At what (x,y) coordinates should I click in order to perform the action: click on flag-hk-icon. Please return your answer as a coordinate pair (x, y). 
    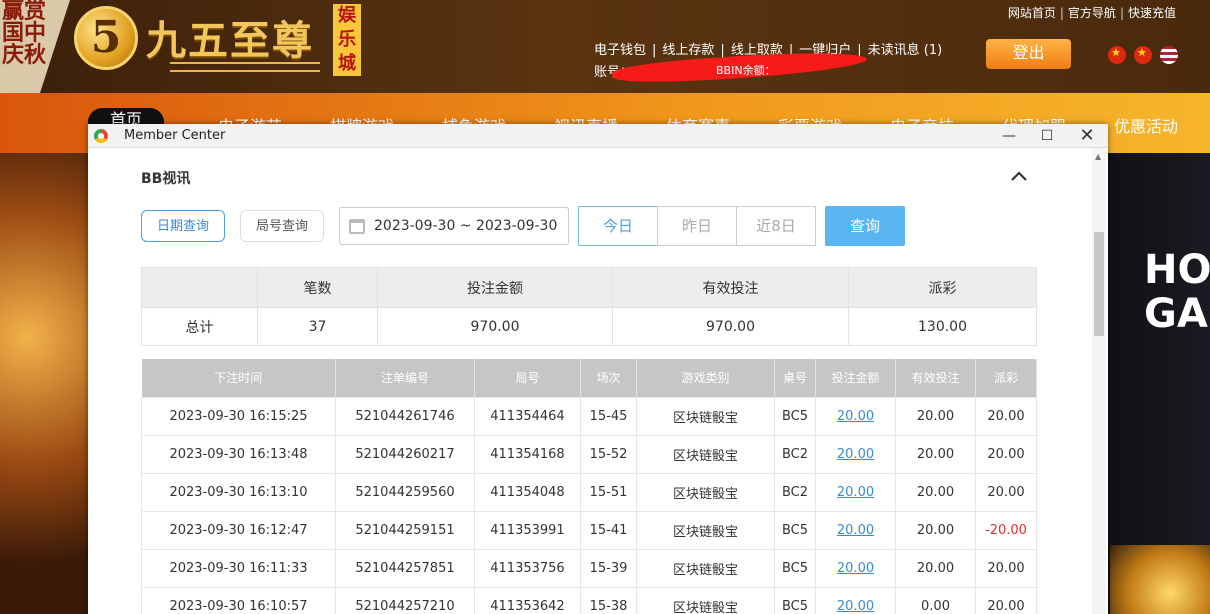
    Looking at the image, I should click on (1117, 55).